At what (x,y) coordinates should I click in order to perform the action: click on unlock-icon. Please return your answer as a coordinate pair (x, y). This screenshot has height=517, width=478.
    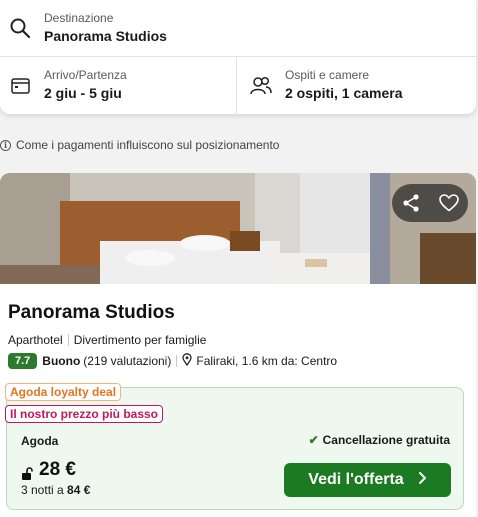
    Looking at the image, I should click on (27, 472).